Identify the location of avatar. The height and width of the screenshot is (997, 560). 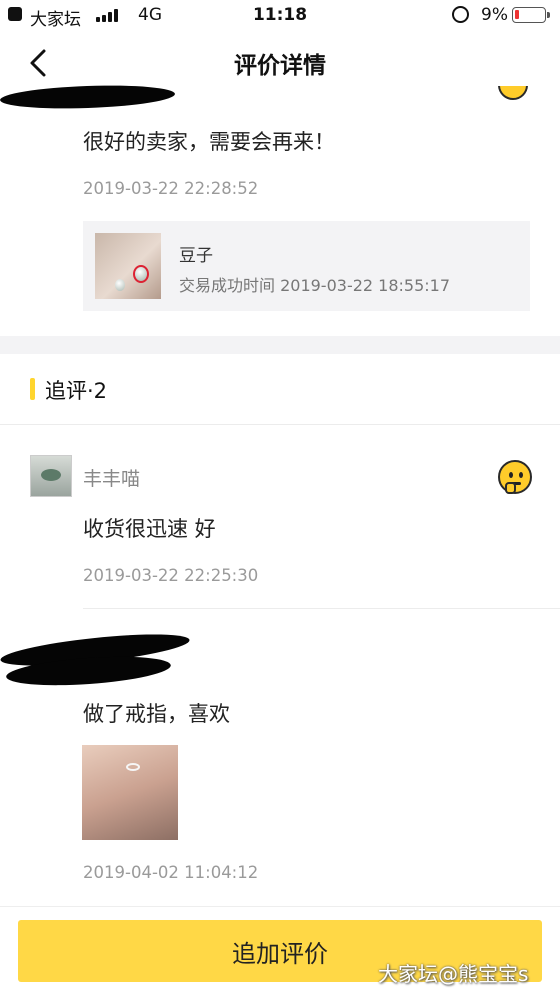
(51, 476).